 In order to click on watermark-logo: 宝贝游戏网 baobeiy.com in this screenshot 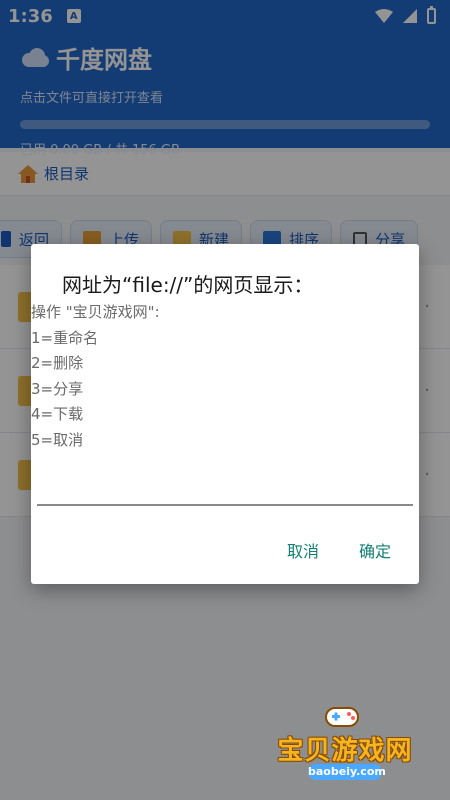, I will do `click(345, 742)`.